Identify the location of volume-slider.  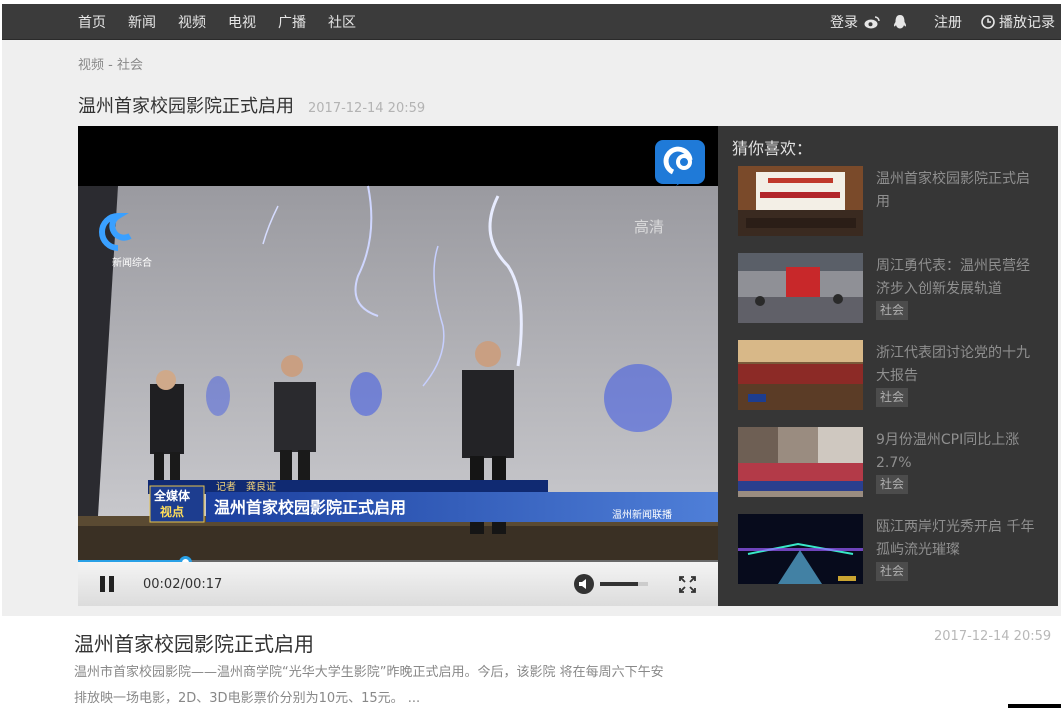
(624, 584).